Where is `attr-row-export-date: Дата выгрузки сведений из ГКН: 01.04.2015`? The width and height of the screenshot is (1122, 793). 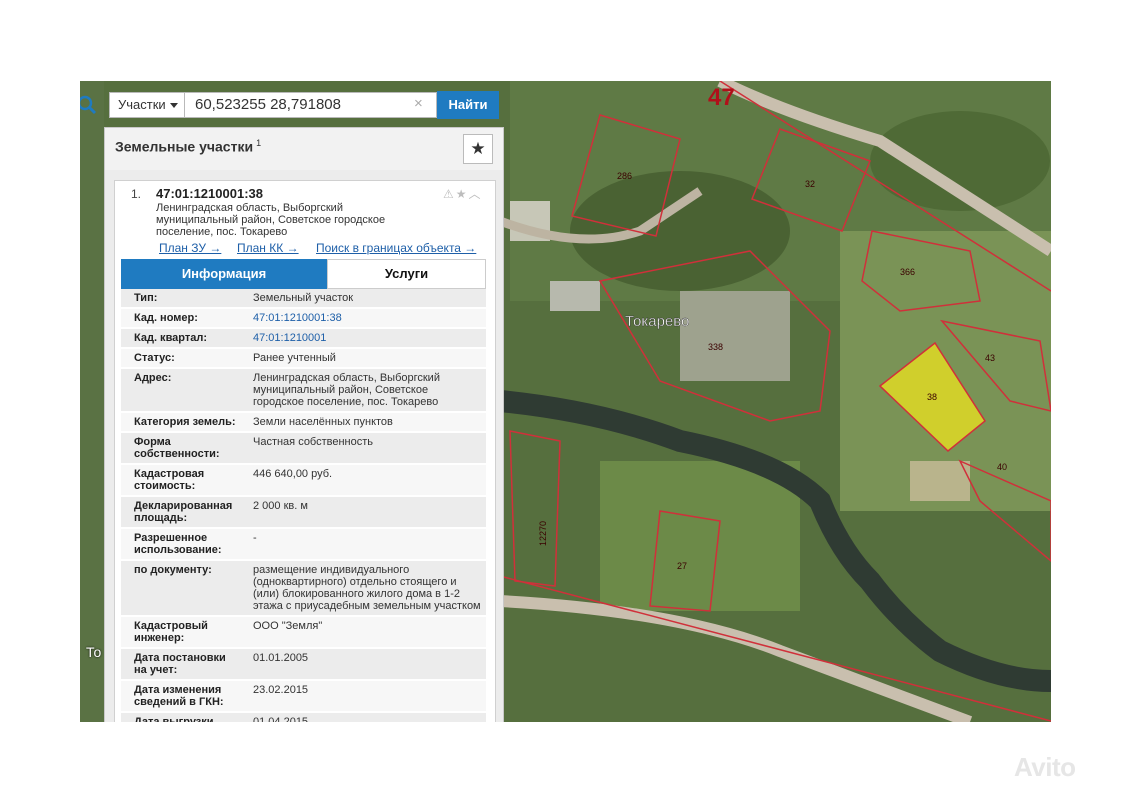
attr-row-export-date: Дата выгрузки сведений из ГКН: 01.04.2015 is located at coordinates (303, 717).